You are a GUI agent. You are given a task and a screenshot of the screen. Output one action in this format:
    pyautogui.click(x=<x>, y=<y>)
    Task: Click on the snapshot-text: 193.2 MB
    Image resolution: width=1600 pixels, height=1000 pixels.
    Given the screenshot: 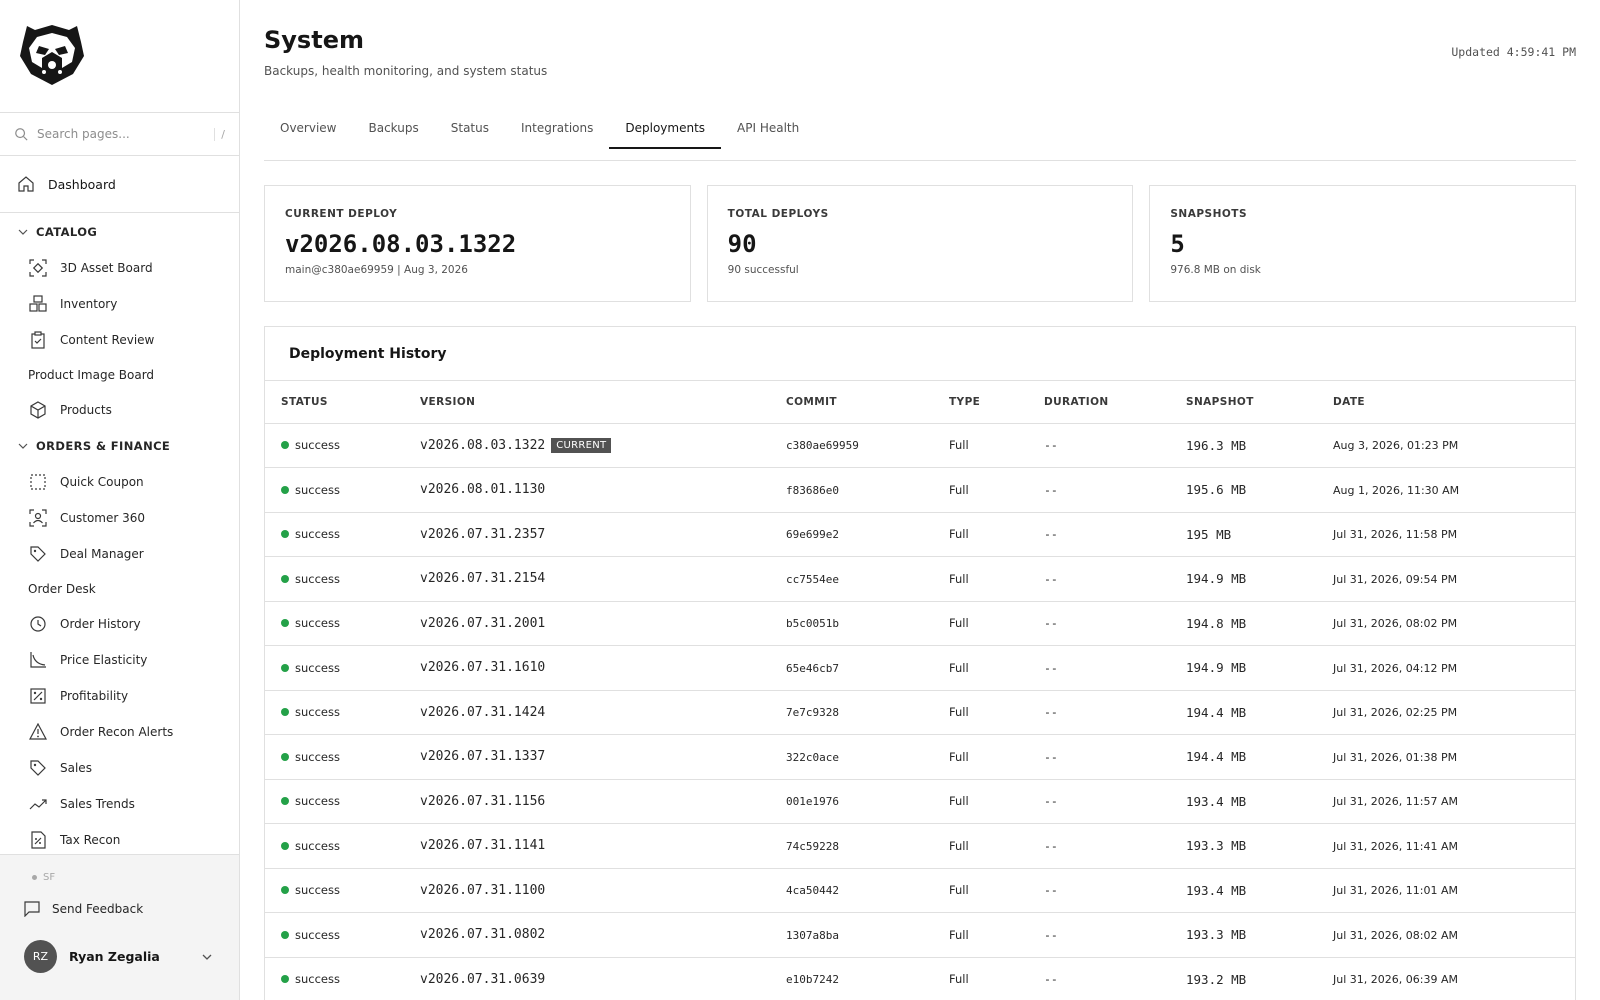 What is the action you would take?
    pyautogui.click(x=1216, y=979)
    